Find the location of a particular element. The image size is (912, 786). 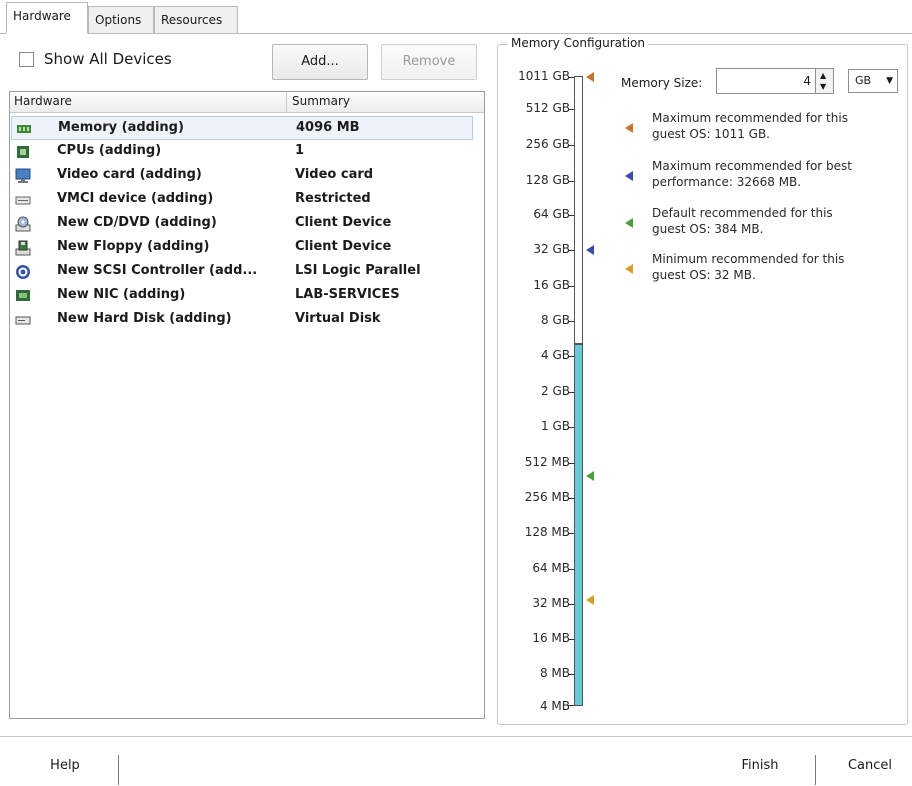

scale-label: 256 GB is located at coordinates (547, 144).